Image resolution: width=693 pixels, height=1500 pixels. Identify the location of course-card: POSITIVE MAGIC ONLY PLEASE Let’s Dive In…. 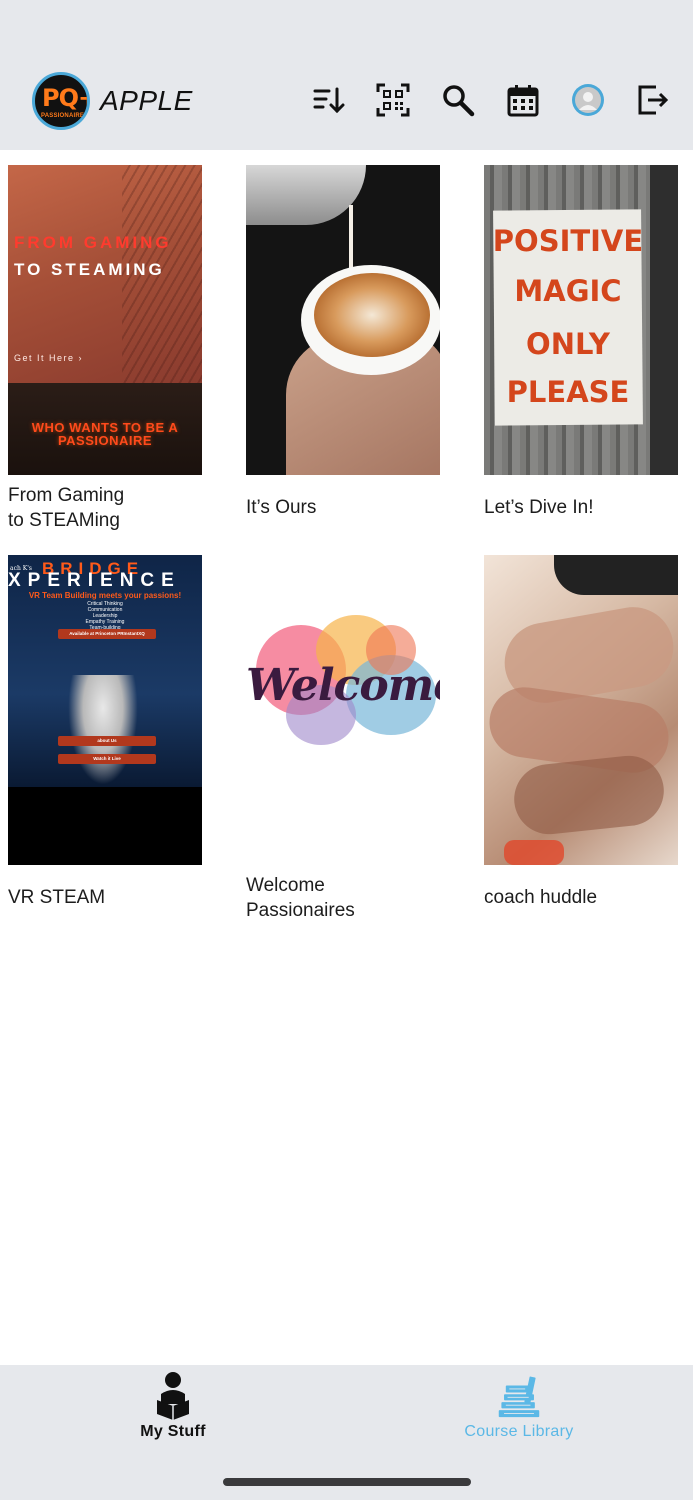
(581, 342).